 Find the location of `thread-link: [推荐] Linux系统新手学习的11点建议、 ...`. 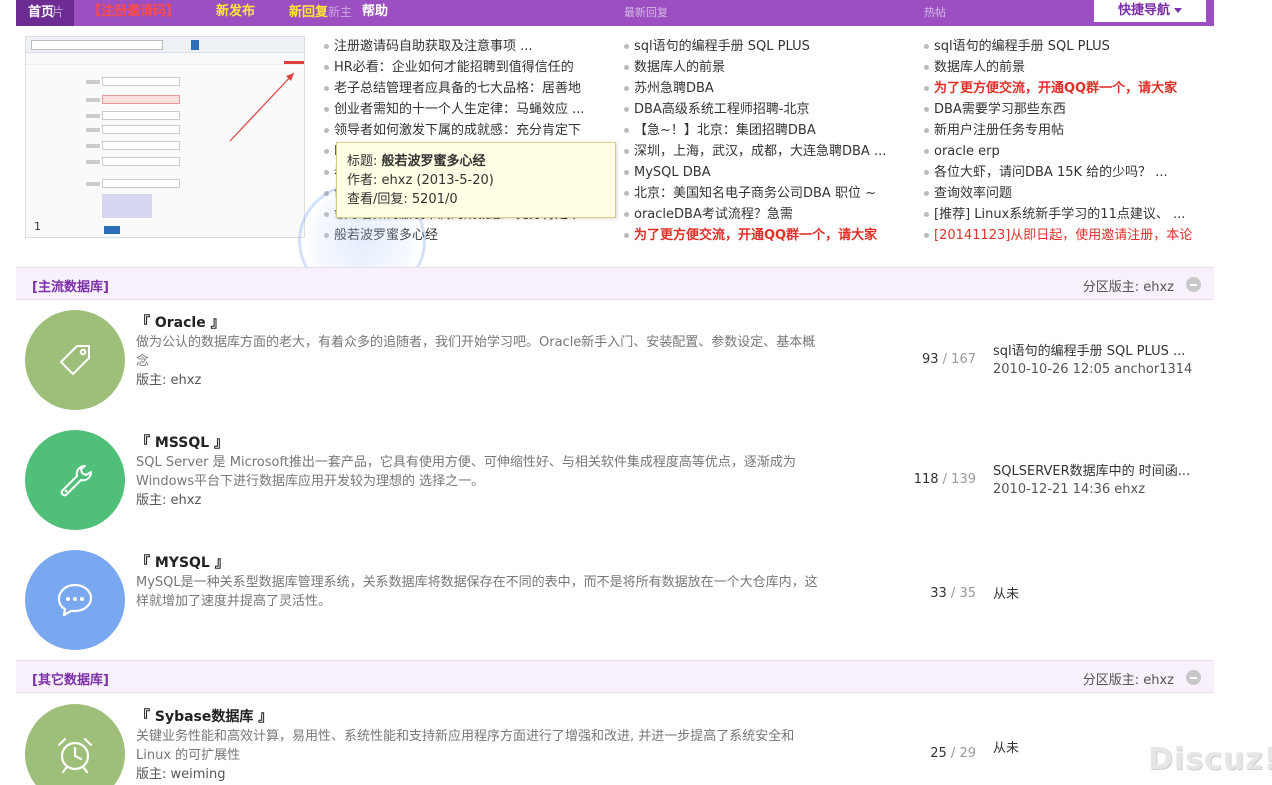

thread-link: [推荐] Linux系统新手学习的11点建议、 ... is located at coordinates (1066, 214).